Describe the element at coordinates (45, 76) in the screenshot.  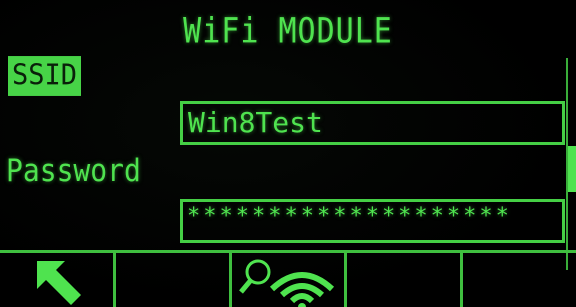
I see `ssid-label: SSID` at that location.